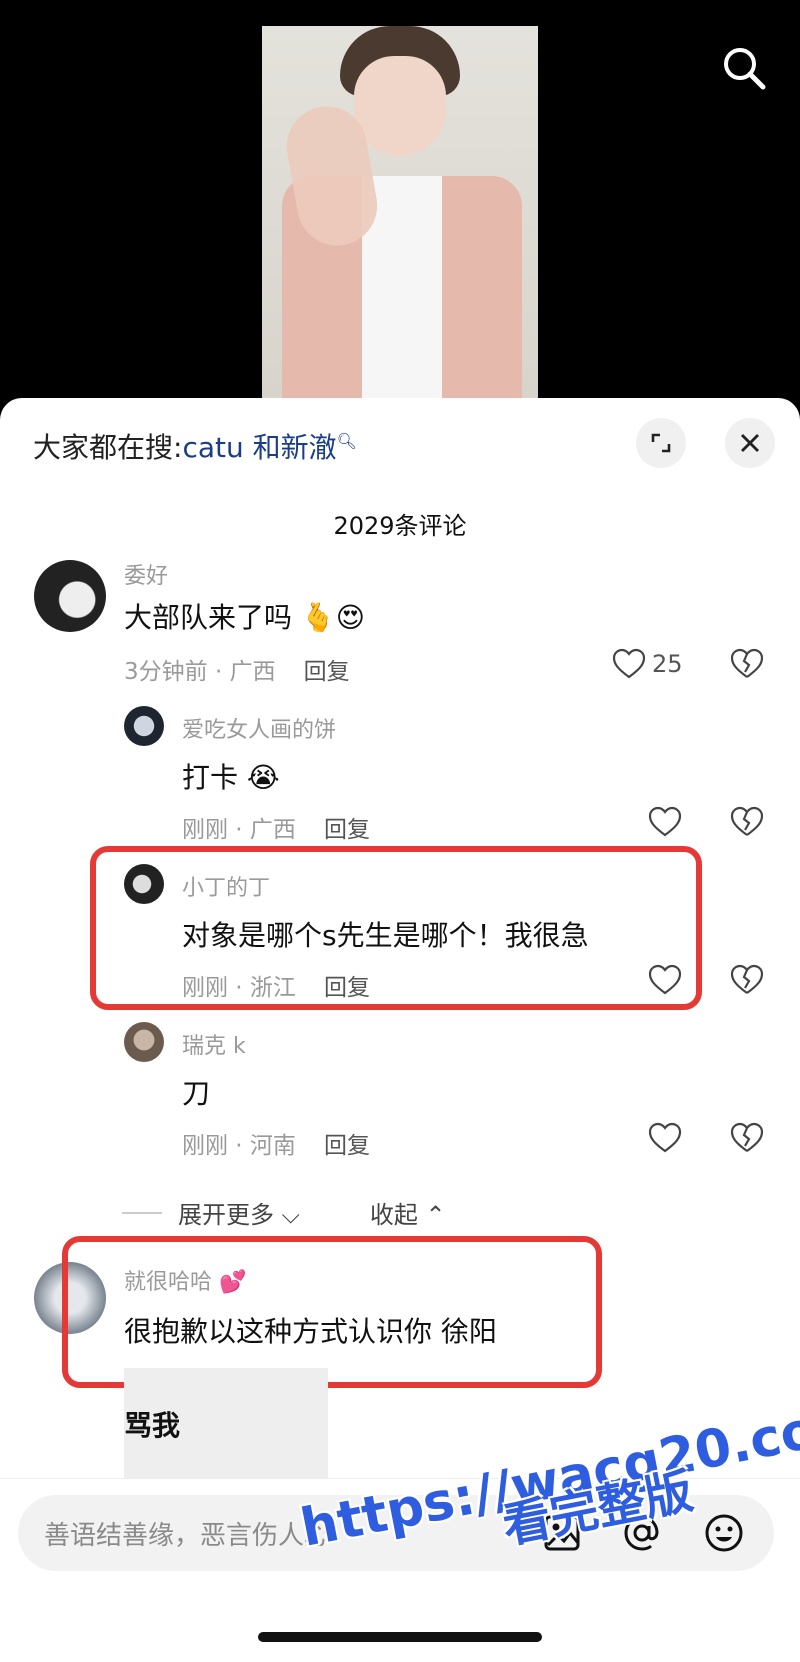  What do you see at coordinates (263, 777) in the screenshot?
I see `emoji: 😭` at bounding box center [263, 777].